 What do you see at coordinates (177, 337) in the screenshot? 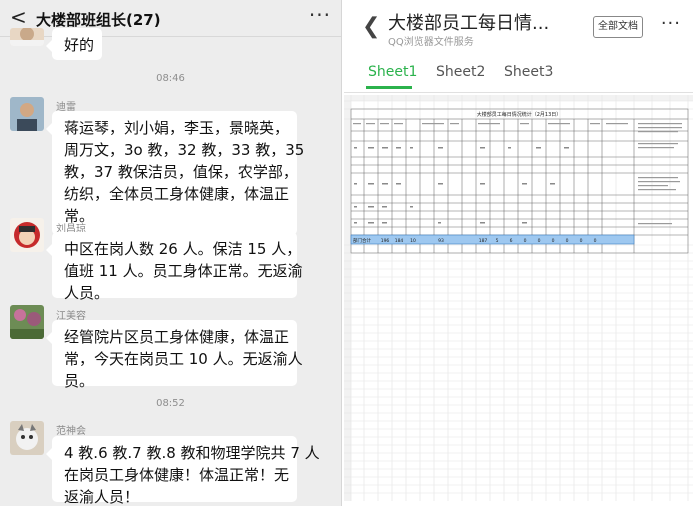
I see `message-line: 经管院片区员工身体健康，体温正` at bounding box center [177, 337].